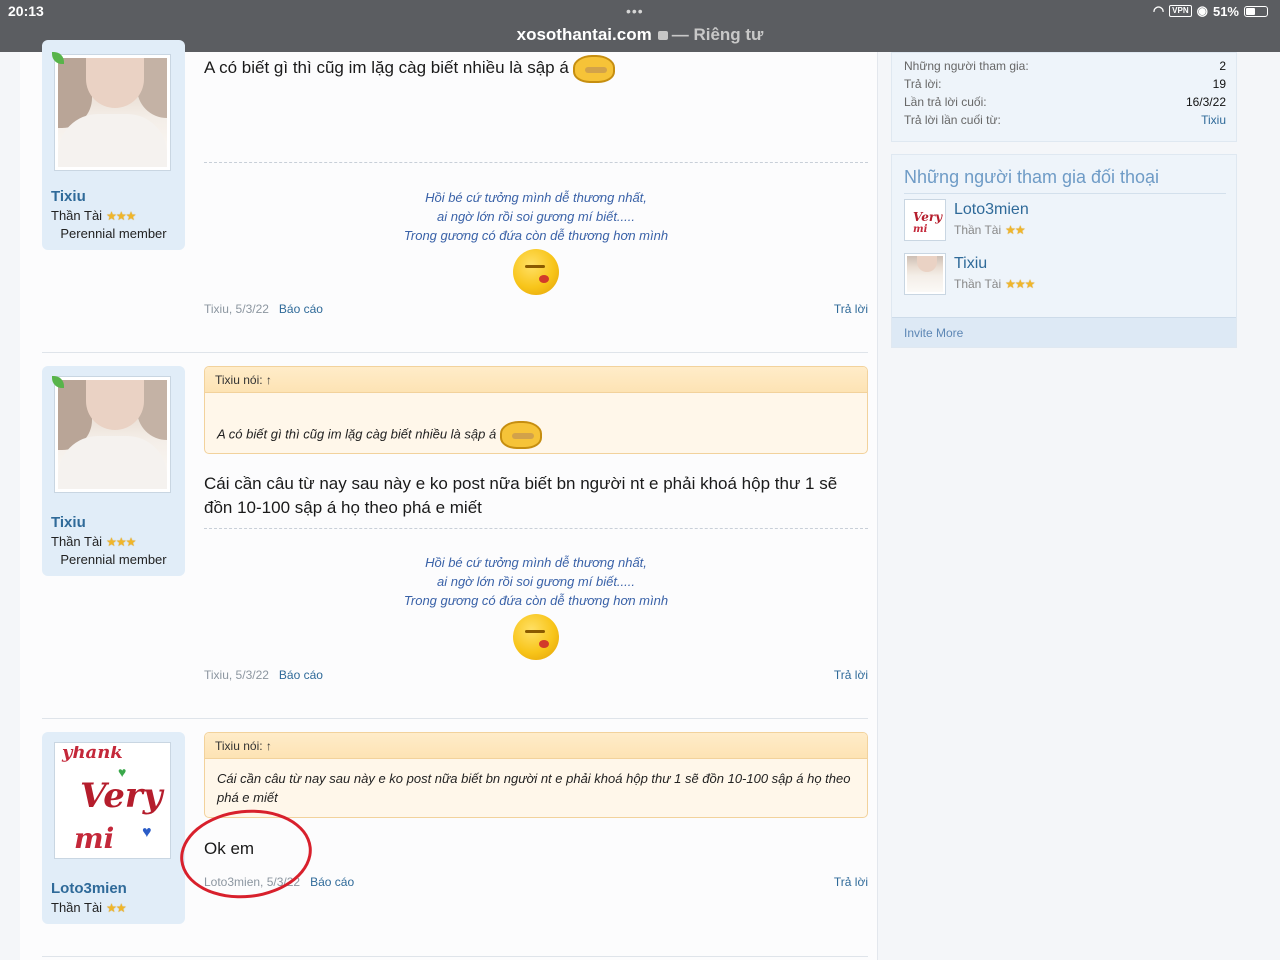 The image size is (1280, 960). I want to click on username: Loto3mien, so click(89, 888).